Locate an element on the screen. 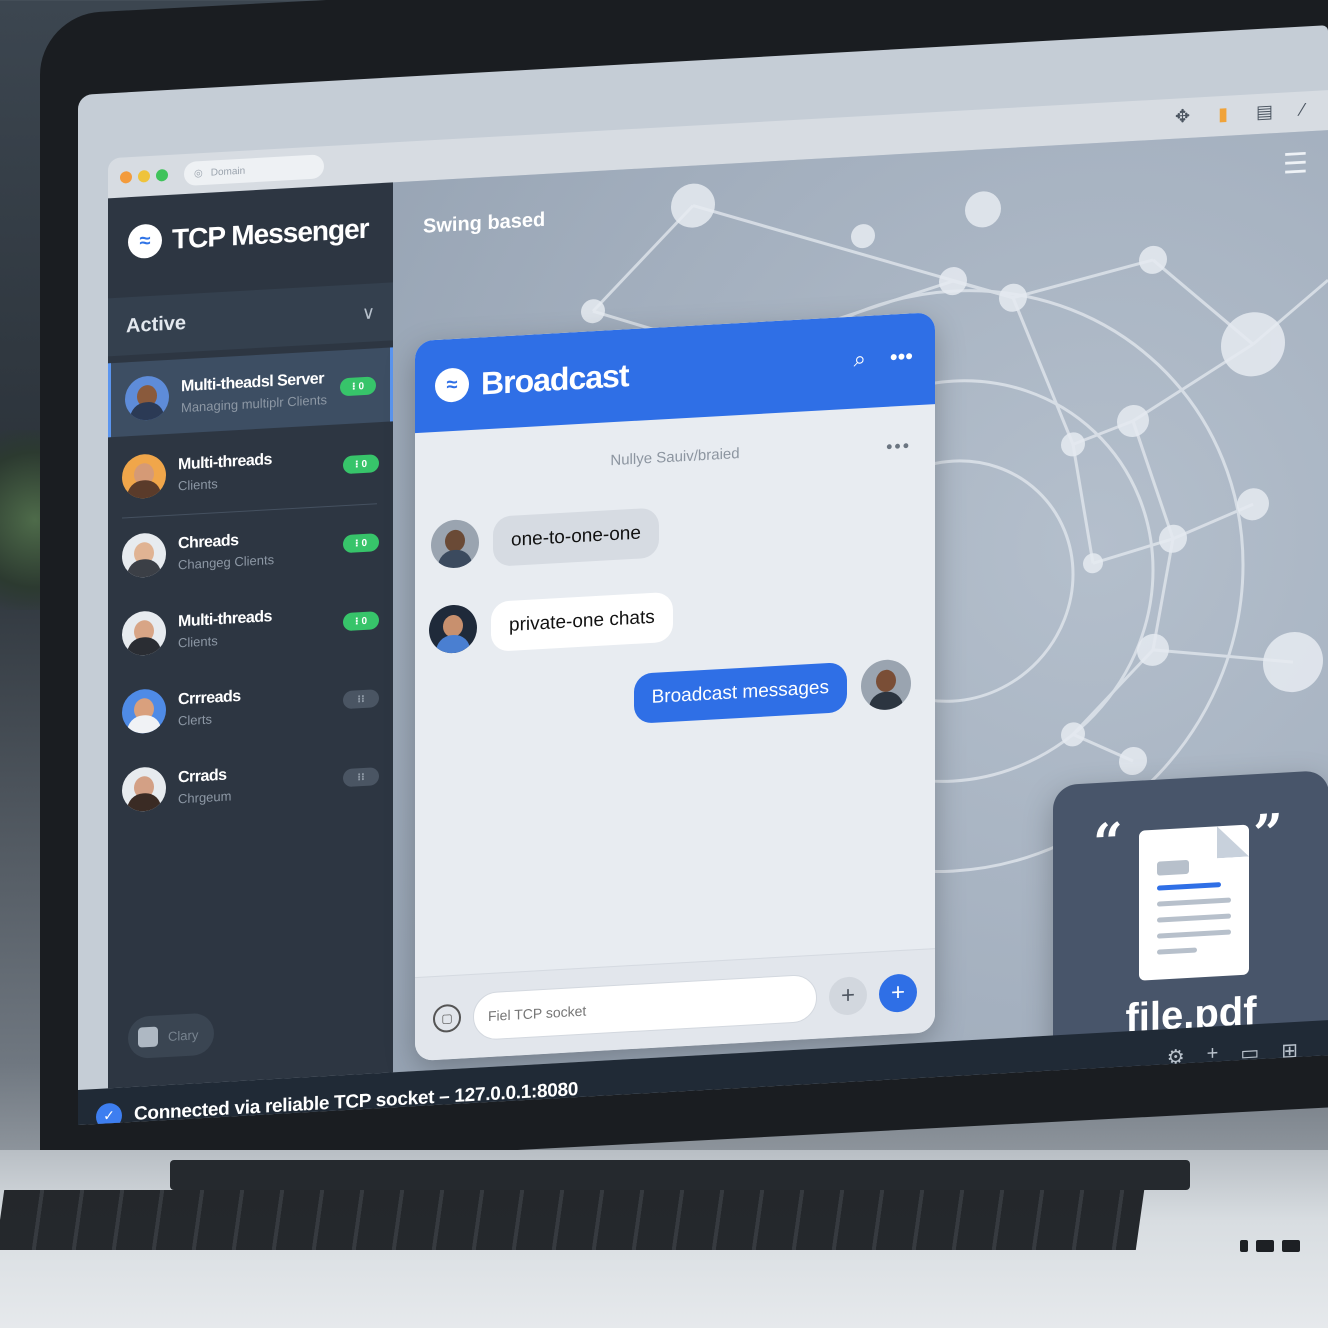 This screenshot has width=1328, height=1328. chevron-down-icon: ∨ is located at coordinates (368, 313).